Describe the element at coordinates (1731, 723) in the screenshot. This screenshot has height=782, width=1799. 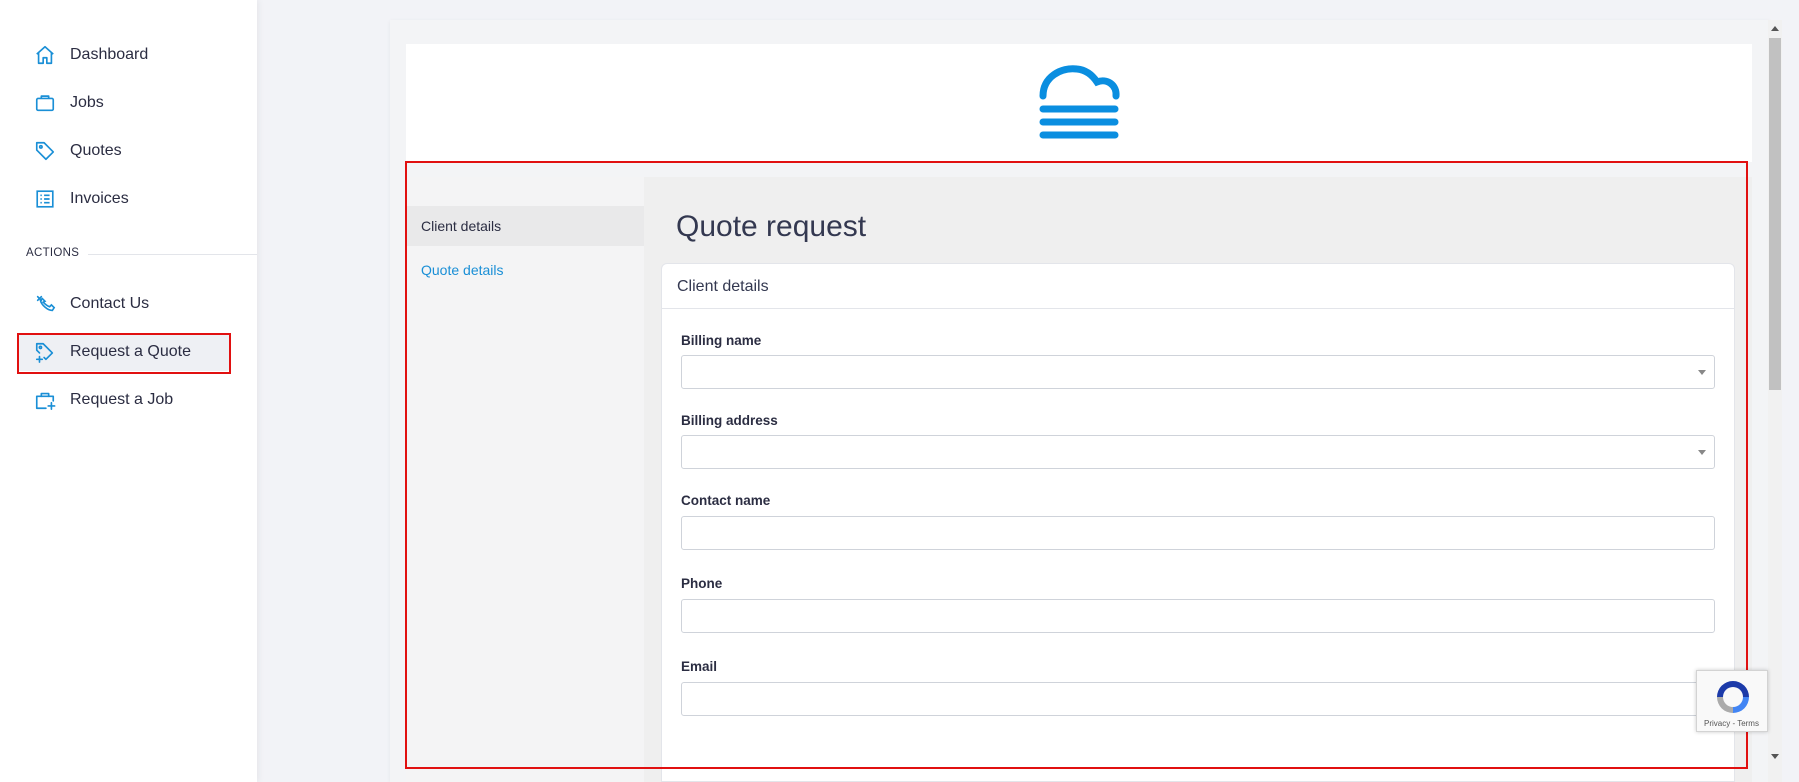
I see `recaptcha-terms: Privacy - Terms` at that location.